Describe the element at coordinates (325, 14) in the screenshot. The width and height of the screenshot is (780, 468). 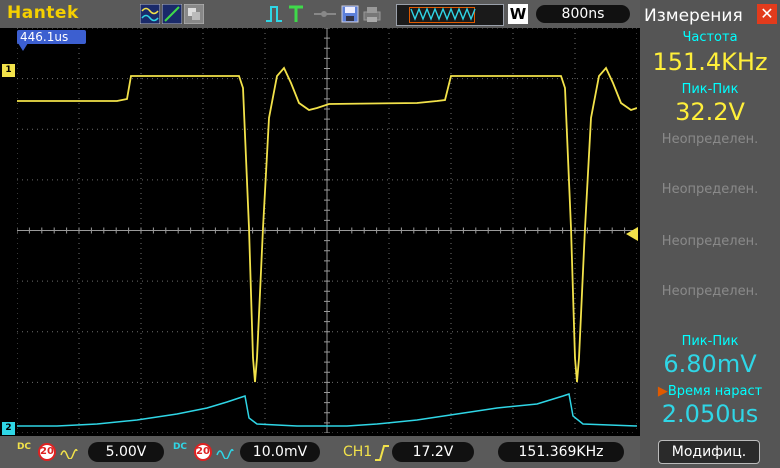
I see `probe-icon` at that location.